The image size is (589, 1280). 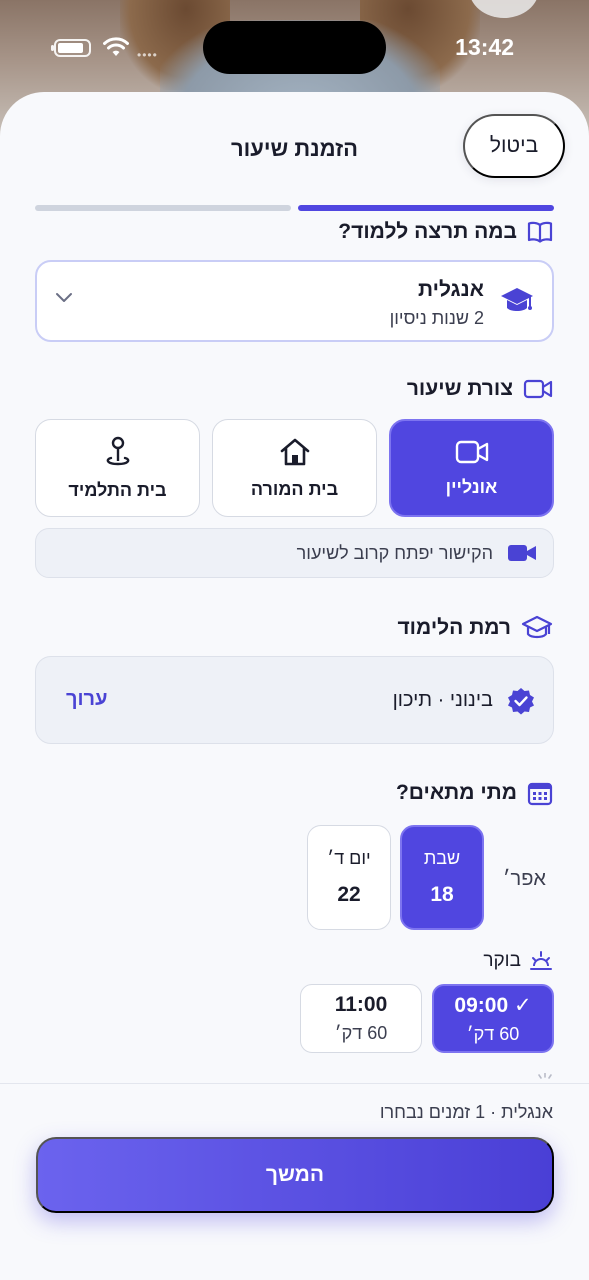 I want to click on home-icon, so click(x=294, y=451).